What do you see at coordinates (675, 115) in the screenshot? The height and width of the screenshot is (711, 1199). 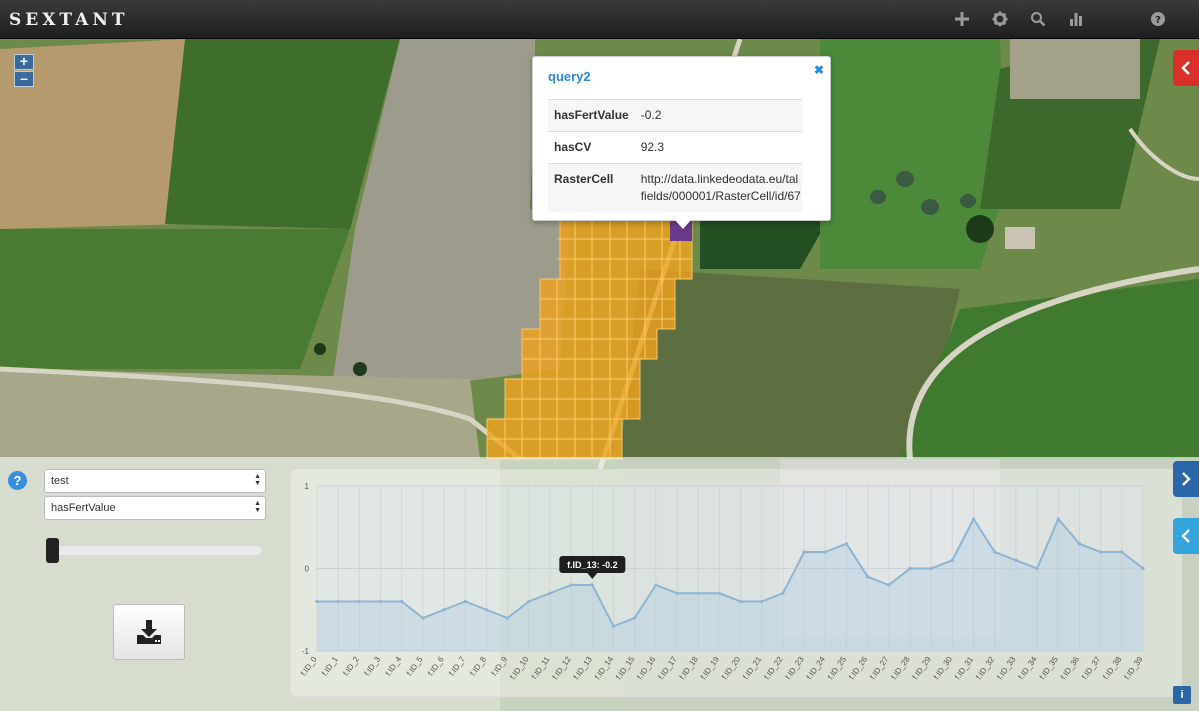 I see `table-row: hasFertValue -0.2` at bounding box center [675, 115].